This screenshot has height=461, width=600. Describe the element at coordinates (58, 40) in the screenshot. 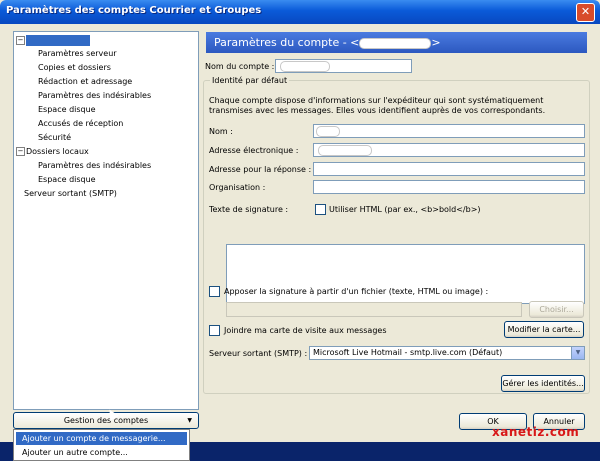

I see `account-name-redacted` at that location.